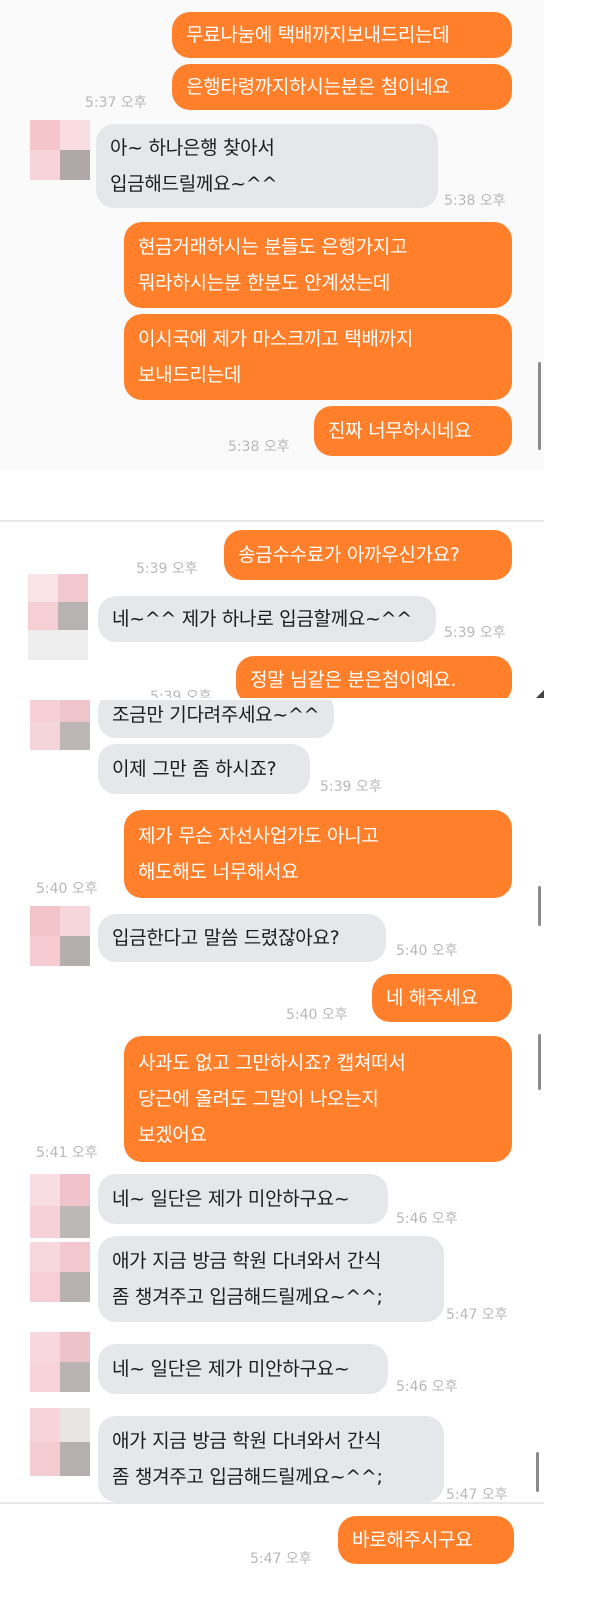 The image size is (607, 1613). Describe the element at coordinates (342, 87) in the screenshot. I see `outgoing-message: 은행타령까지하시는분은 첨이네요` at that location.